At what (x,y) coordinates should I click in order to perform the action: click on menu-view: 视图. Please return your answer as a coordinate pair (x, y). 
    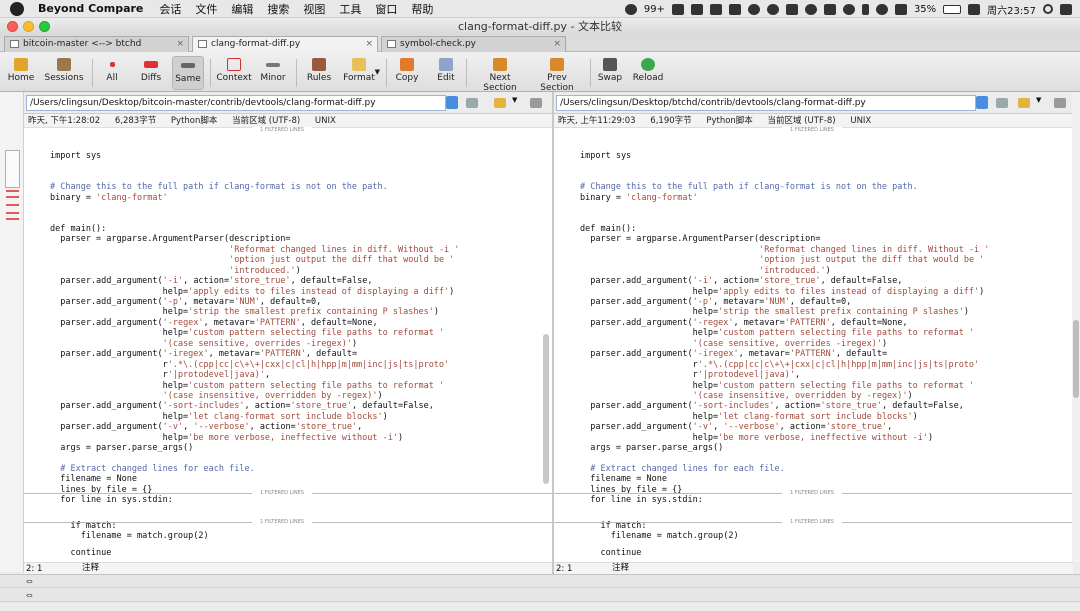
    Looking at the image, I should click on (314, 9).